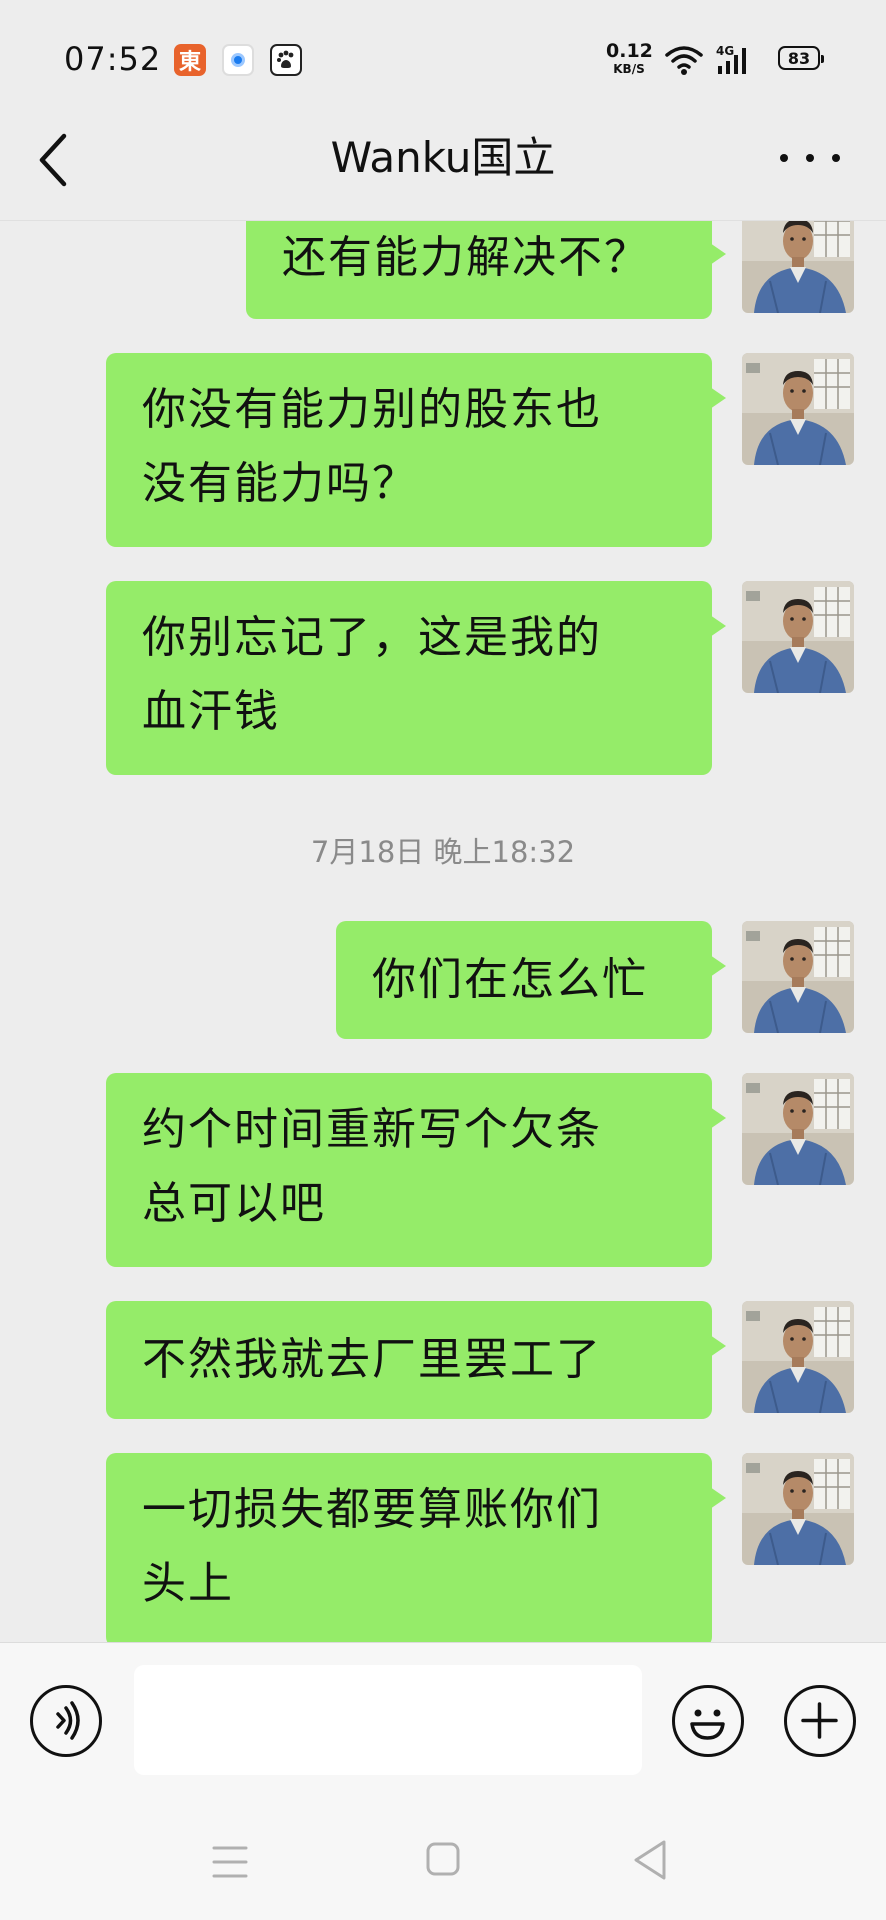 The width and height of the screenshot is (886, 1920). Describe the element at coordinates (113, 59) in the screenshot. I see `status-time: 07:52` at that location.